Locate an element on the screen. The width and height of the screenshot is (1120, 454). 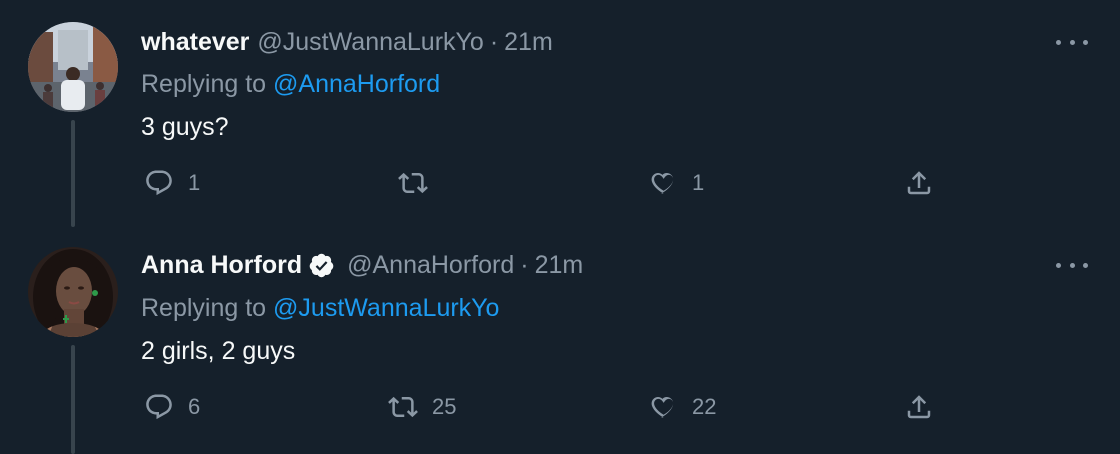
like-count: 22 is located at coordinates (704, 406).